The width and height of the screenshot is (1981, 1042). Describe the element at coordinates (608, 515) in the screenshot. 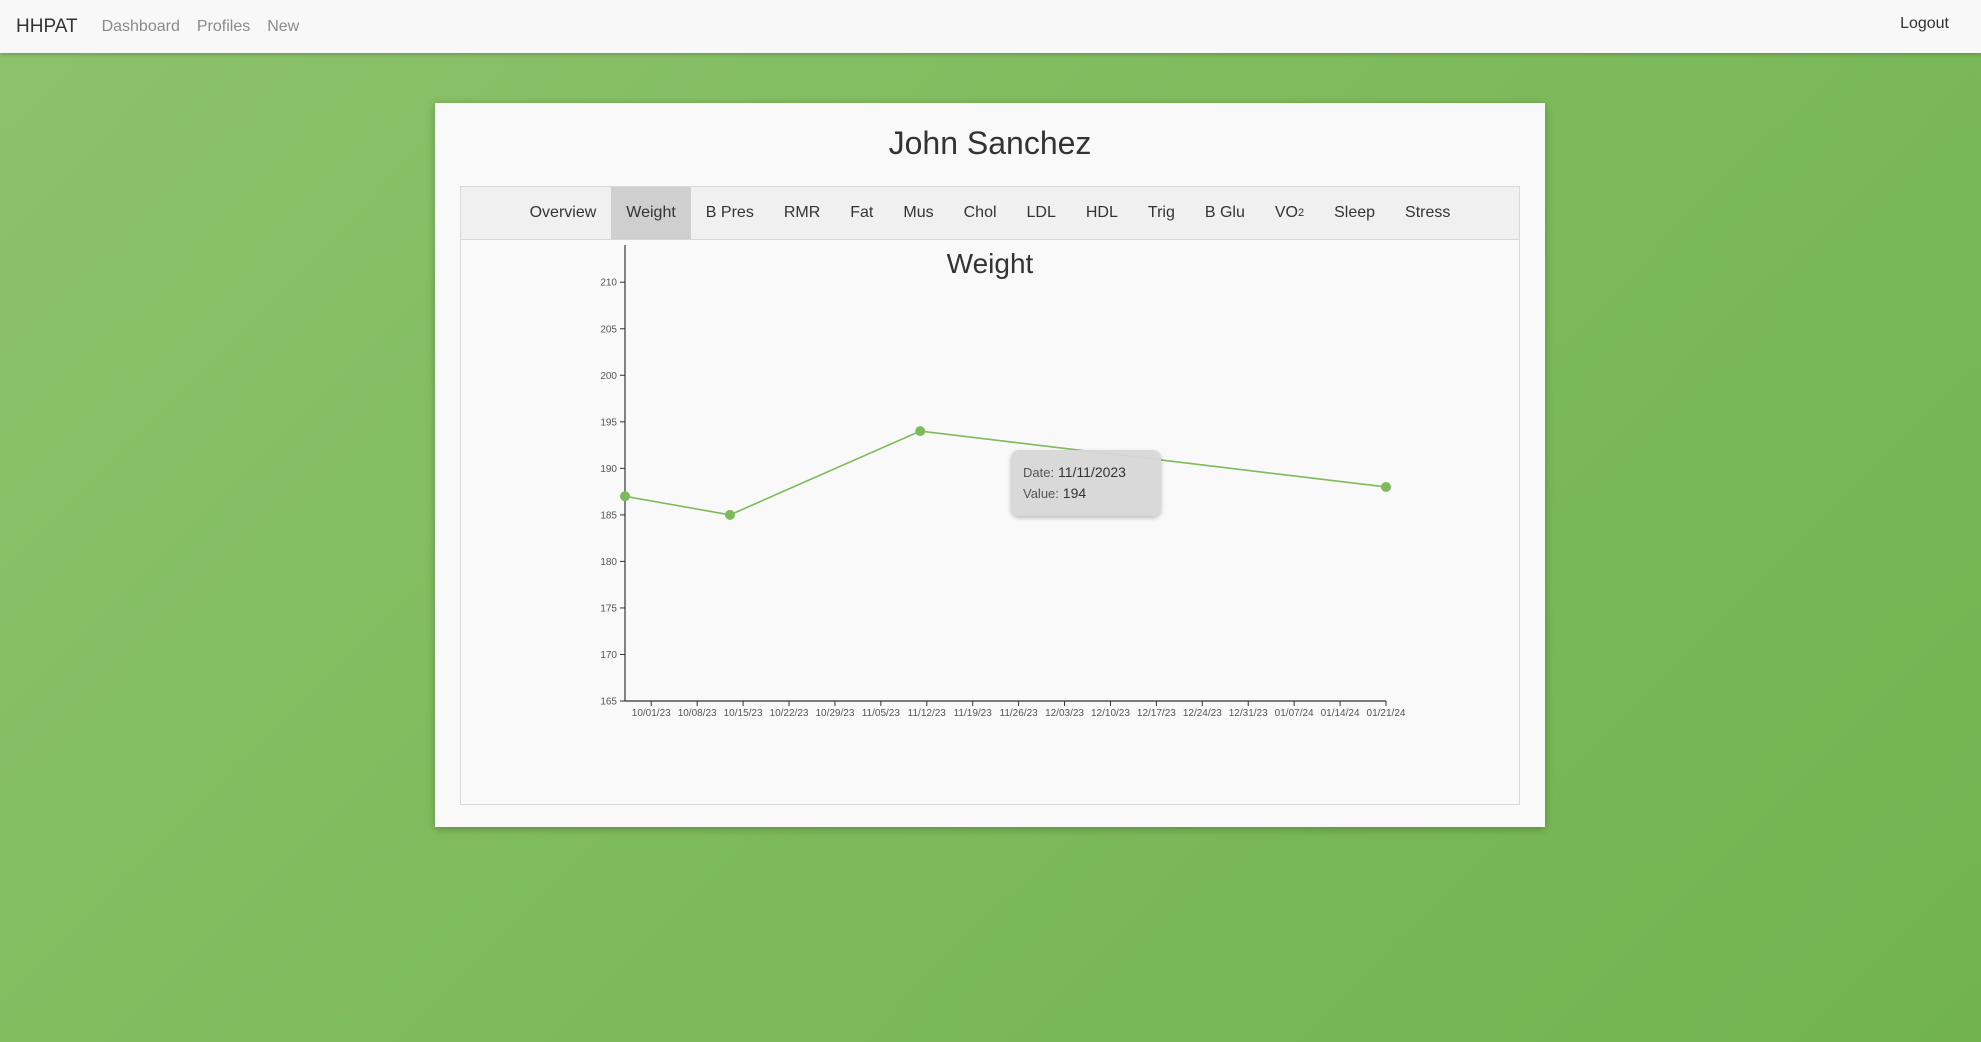

I see `y-tick-label: 185` at that location.